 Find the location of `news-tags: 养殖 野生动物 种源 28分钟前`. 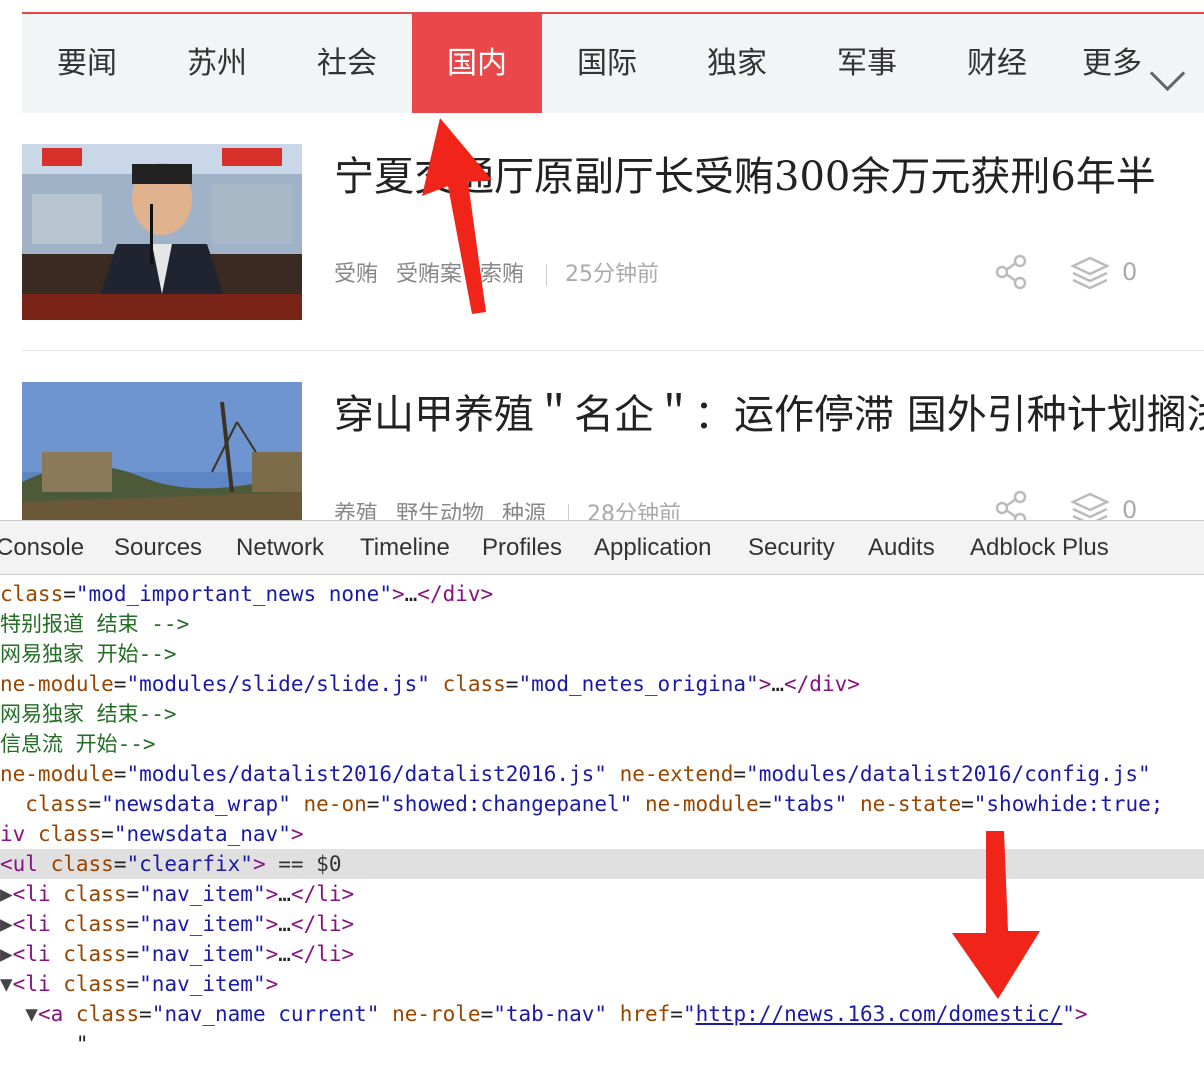

news-tags: 养殖 野生动物 种源 28分钟前 is located at coordinates (516, 508).